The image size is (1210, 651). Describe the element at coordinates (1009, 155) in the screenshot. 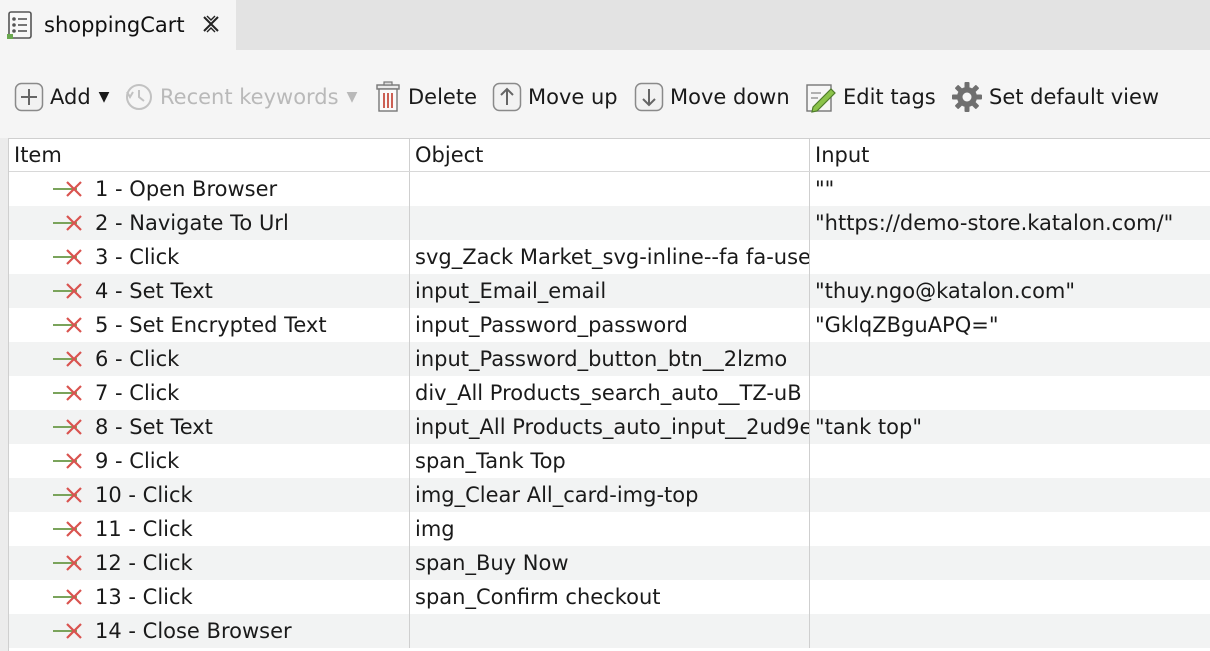

I see `column-header-input: Input` at that location.